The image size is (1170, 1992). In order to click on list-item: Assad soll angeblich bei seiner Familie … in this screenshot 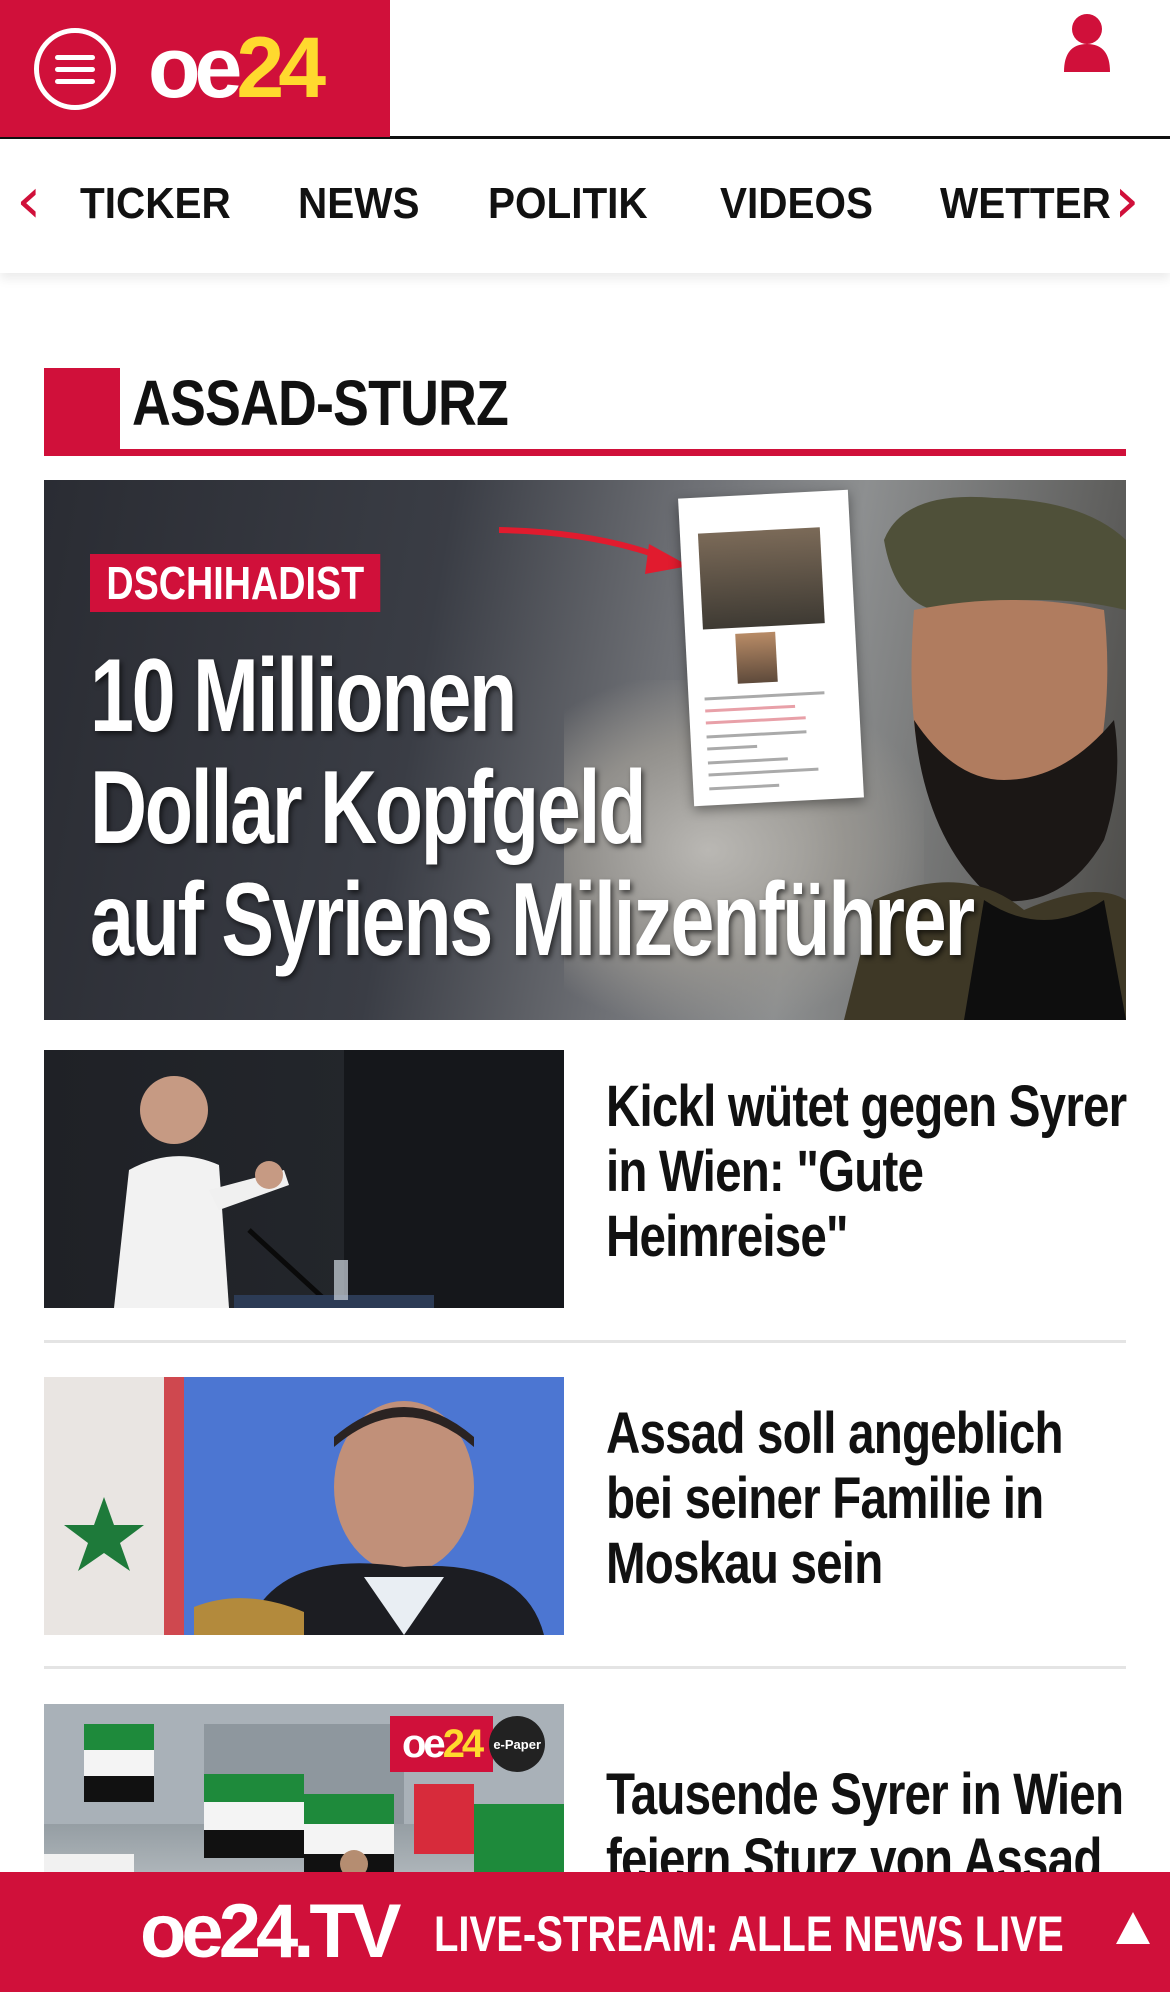, I will do `click(585, 1506)`.